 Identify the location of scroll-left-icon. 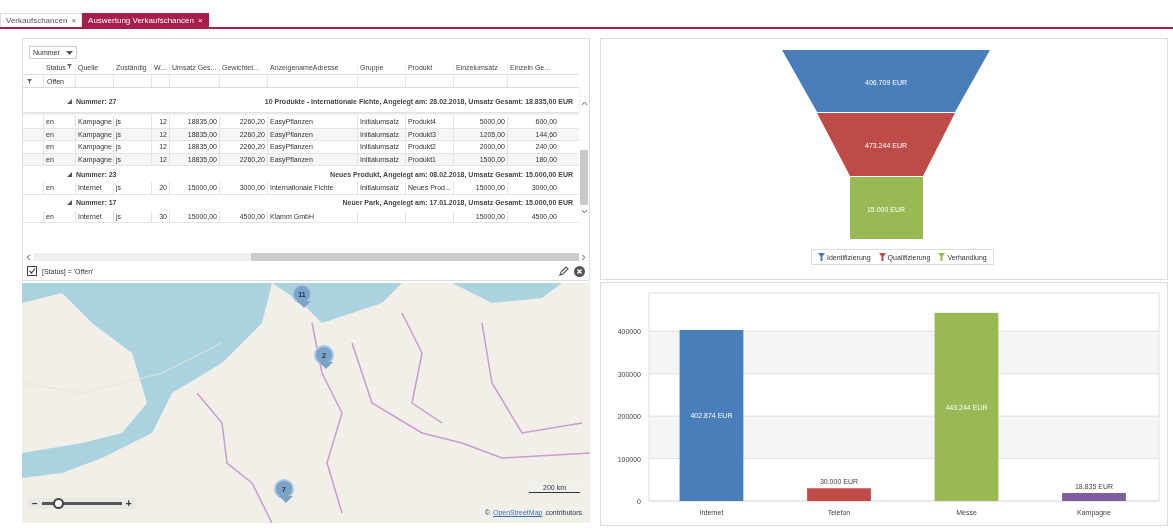
(28, 257).